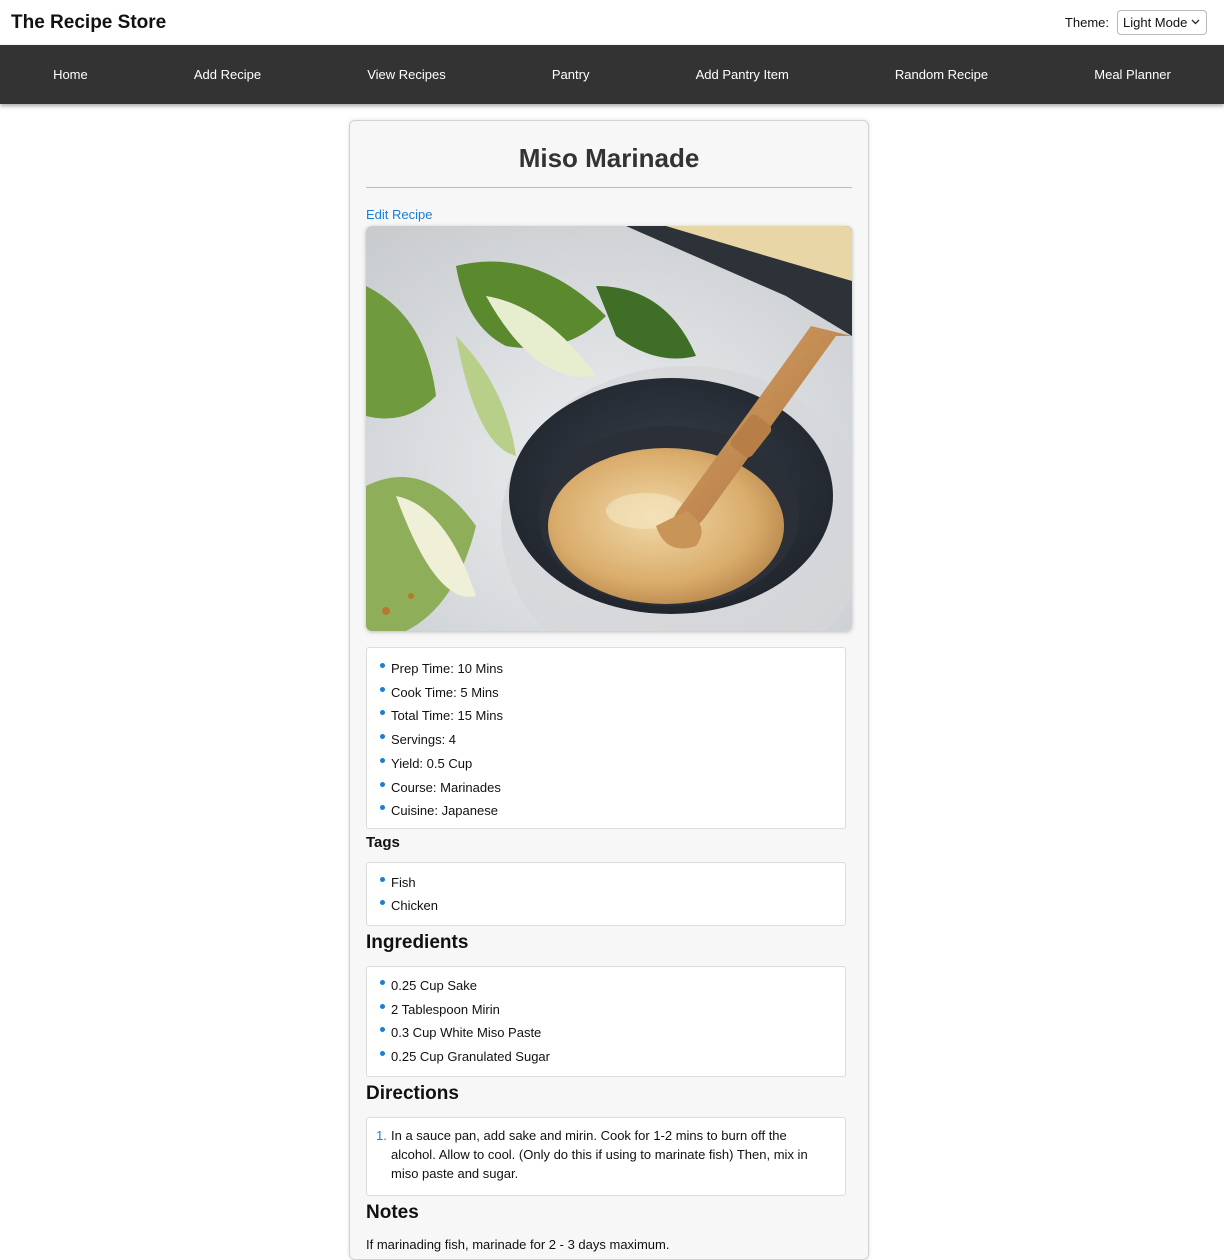 This screenshot has width=1224, height=1260. What do you see at coordinates (609, 187) in the screenshot?
I see `title-divider` at bounding box center [609, 187].